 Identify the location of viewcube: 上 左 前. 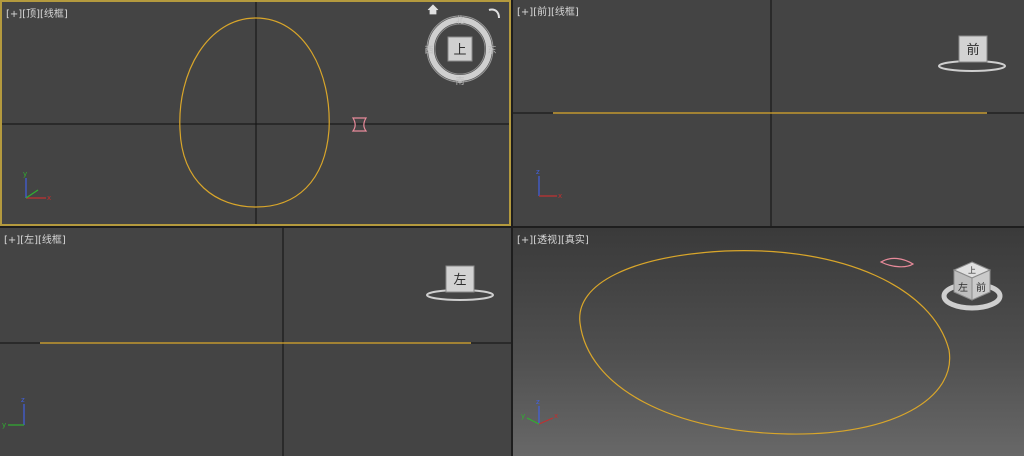
(972, 286).